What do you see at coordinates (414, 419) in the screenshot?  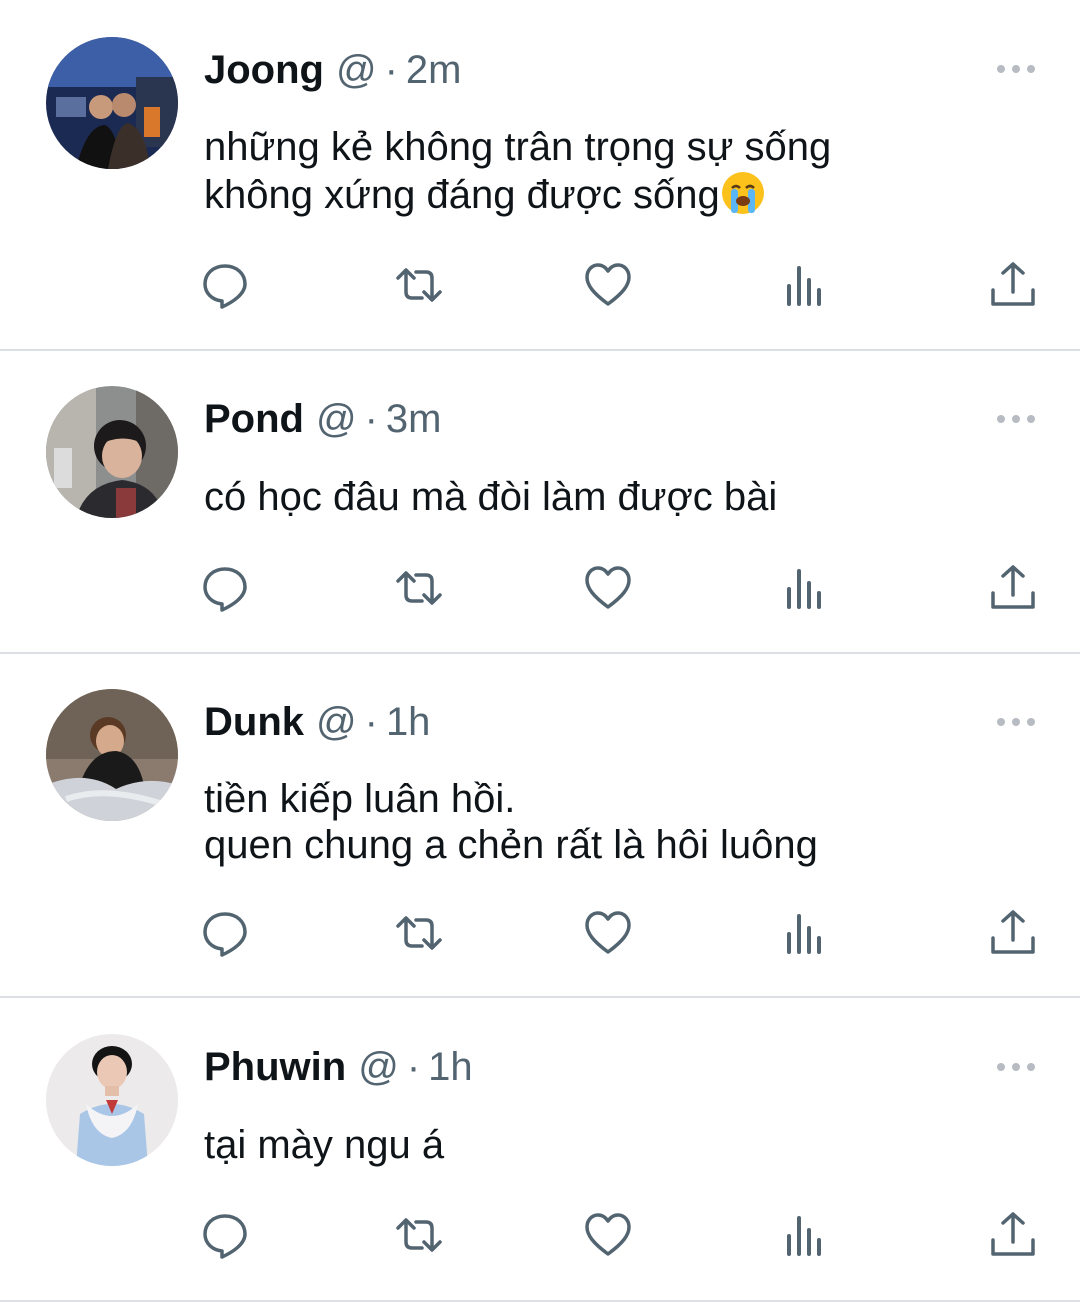 I see `timestamp: 3m` at bounding box center [414, 419].